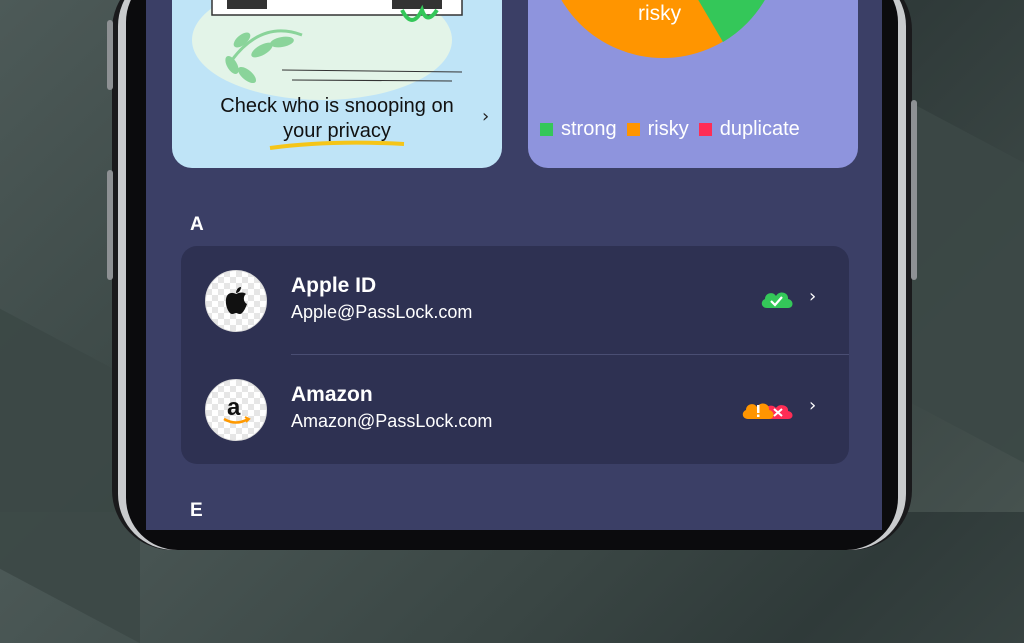 The height and width of the screenshot is (643, 1024). Describe the element at coordinates (382, 312) in the screenshot. I see `item-email-apple: Apple@PassLock.com` at that location.